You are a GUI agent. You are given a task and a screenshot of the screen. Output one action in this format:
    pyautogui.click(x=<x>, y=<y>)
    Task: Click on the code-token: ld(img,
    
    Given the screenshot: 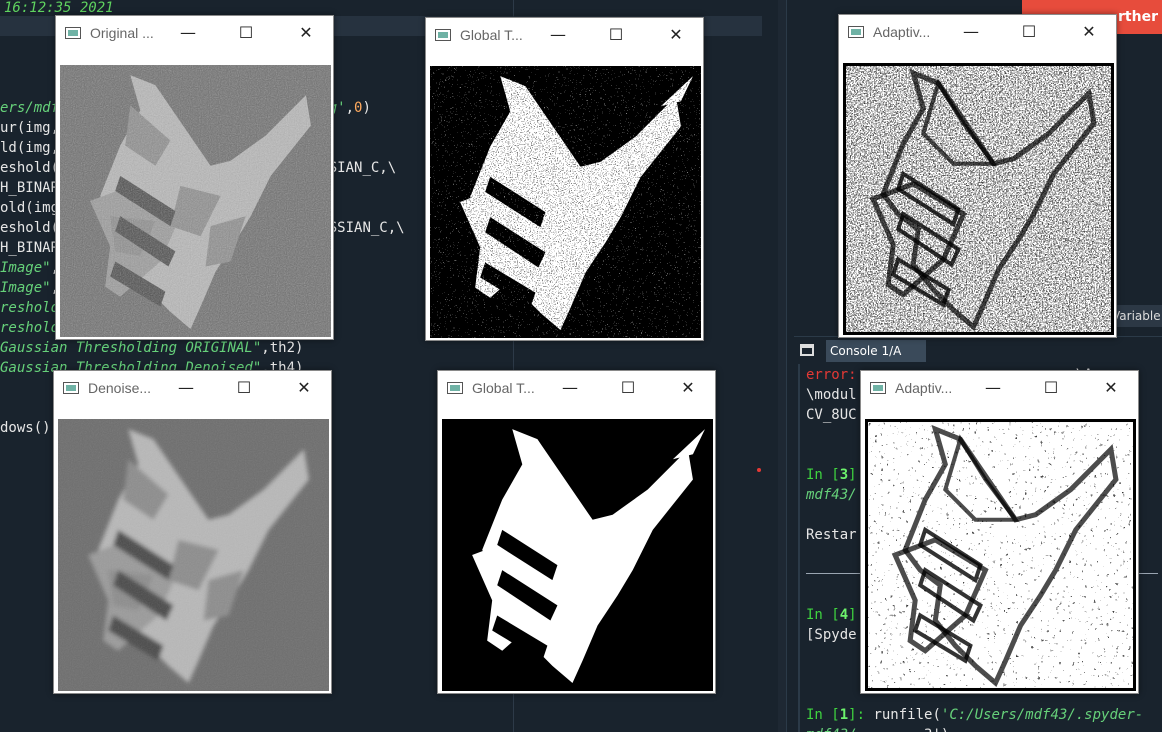 What is the action you would take?
    pyautogui.click(x=30, y=148)
    